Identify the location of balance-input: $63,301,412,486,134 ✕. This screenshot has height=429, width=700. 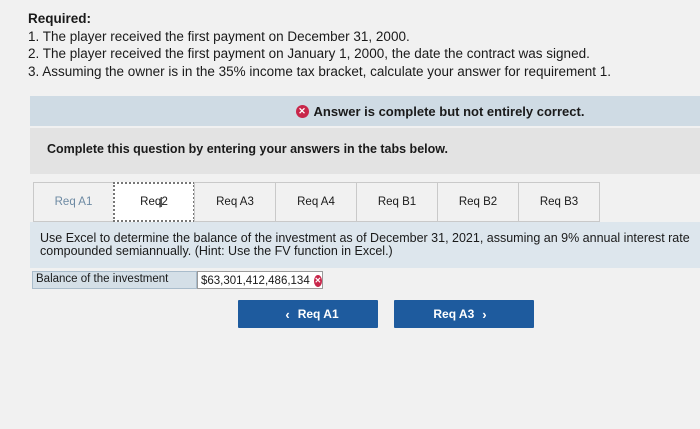
(260, 280).